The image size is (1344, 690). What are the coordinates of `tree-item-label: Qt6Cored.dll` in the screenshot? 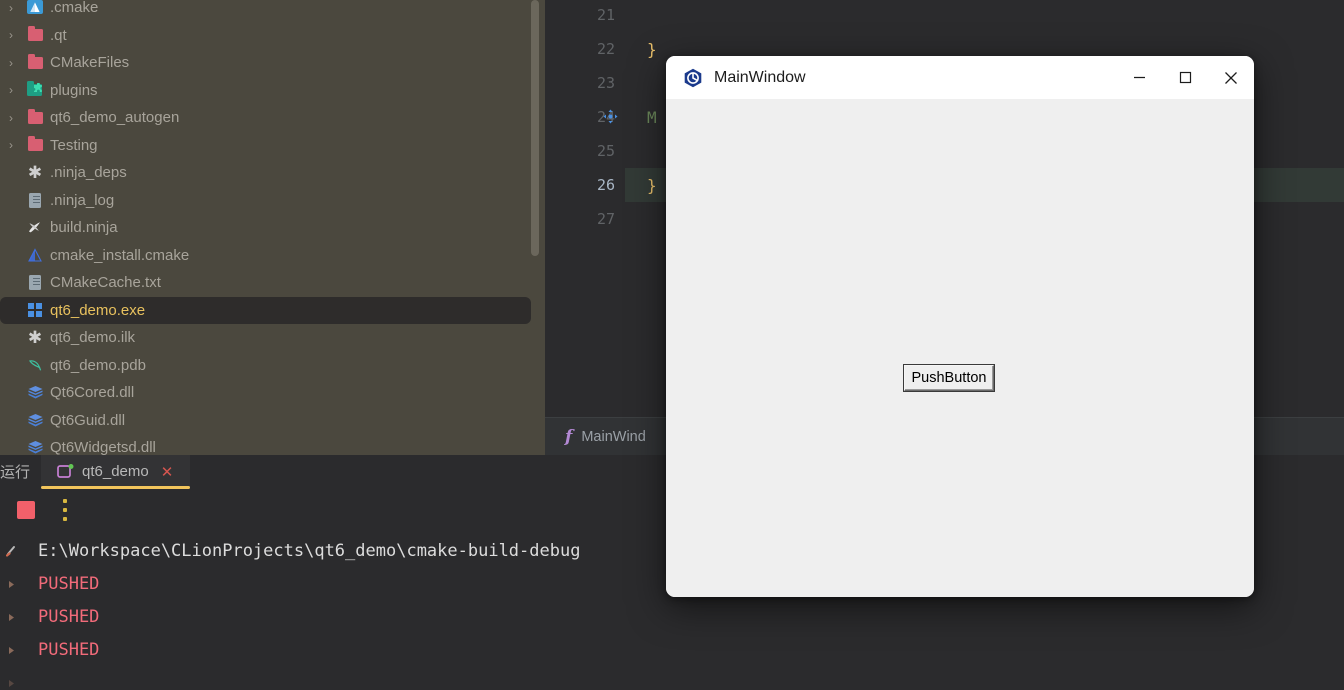 It's located at (92, 393).